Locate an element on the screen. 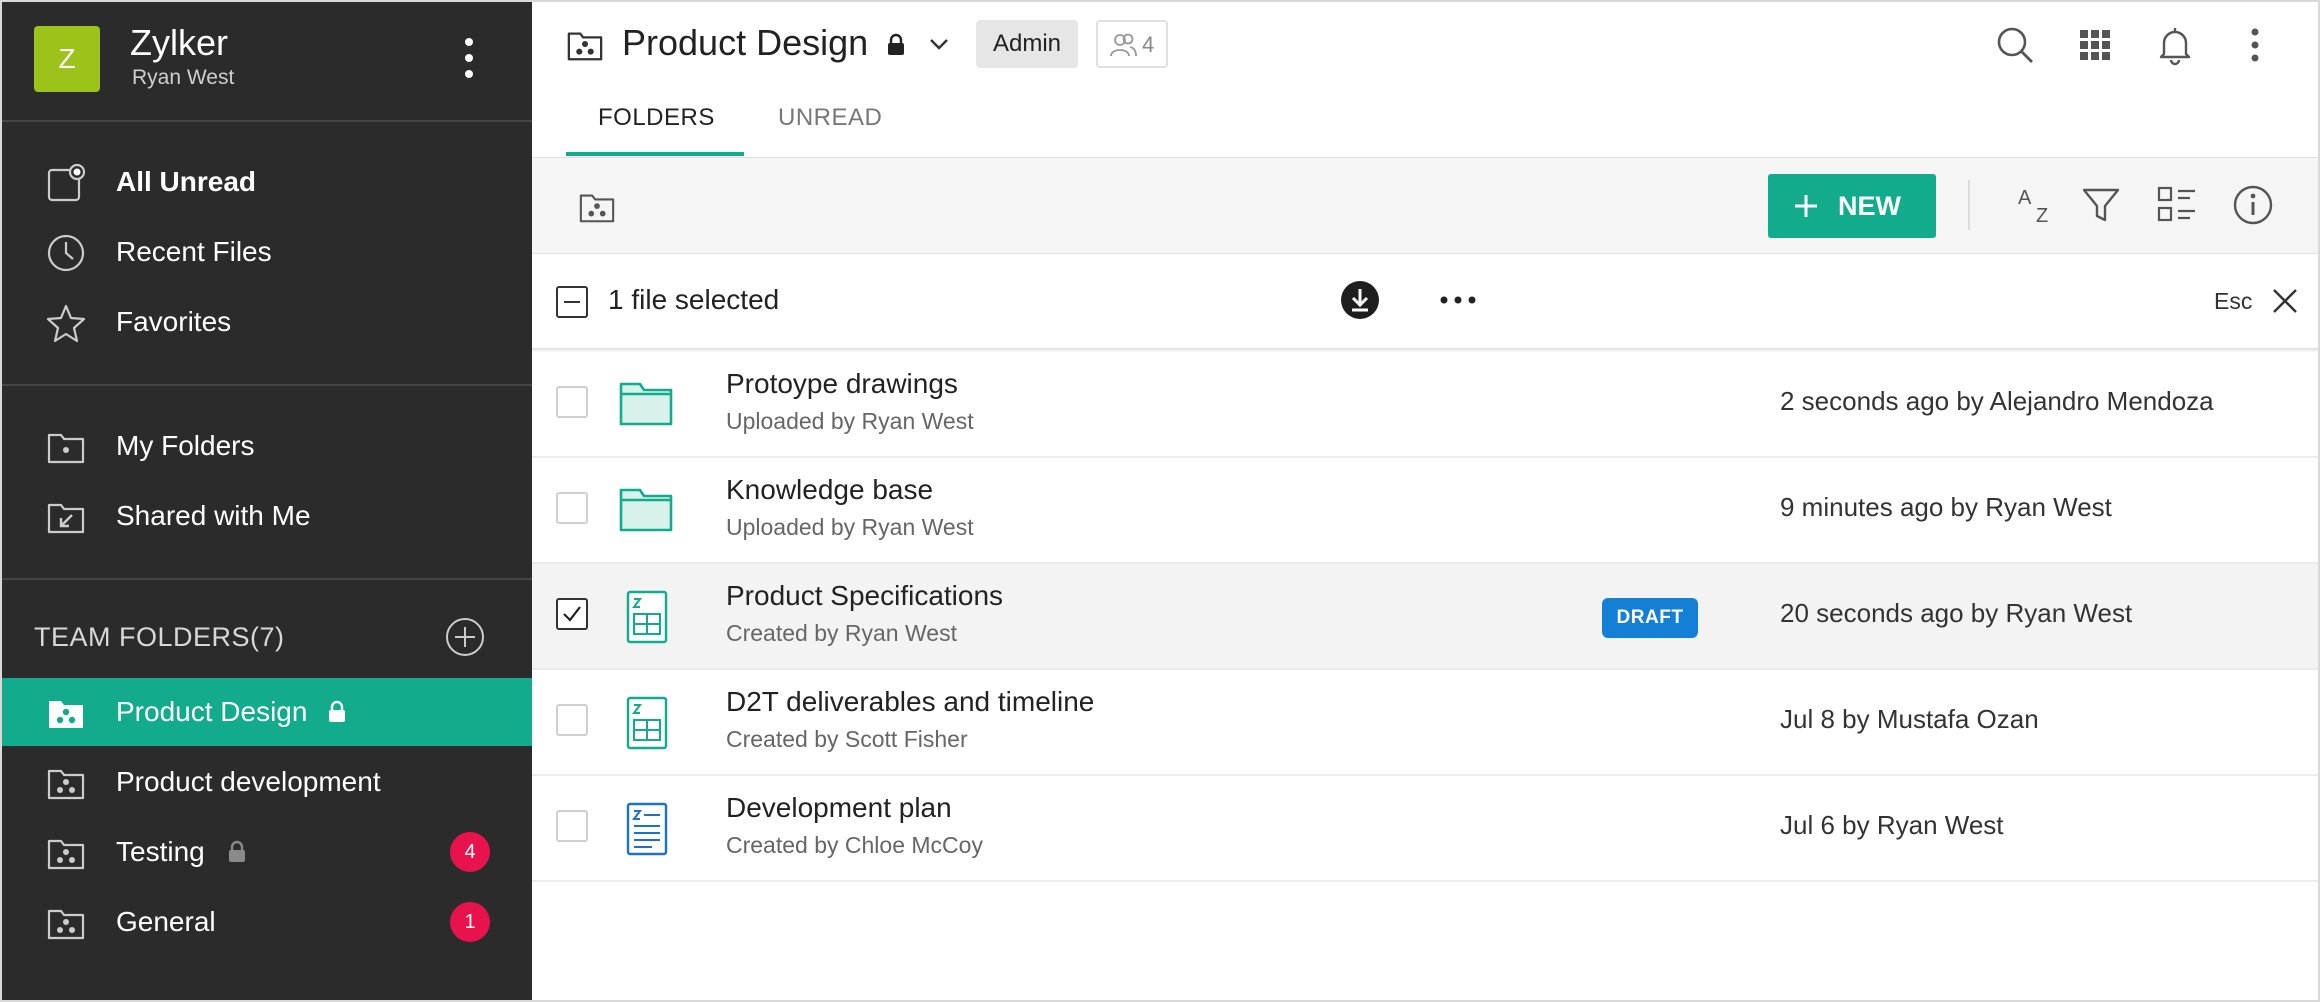 This screenshot has width=2320, height=1002. toolbar: NEW AZ is located at coordinates (1425, 206).